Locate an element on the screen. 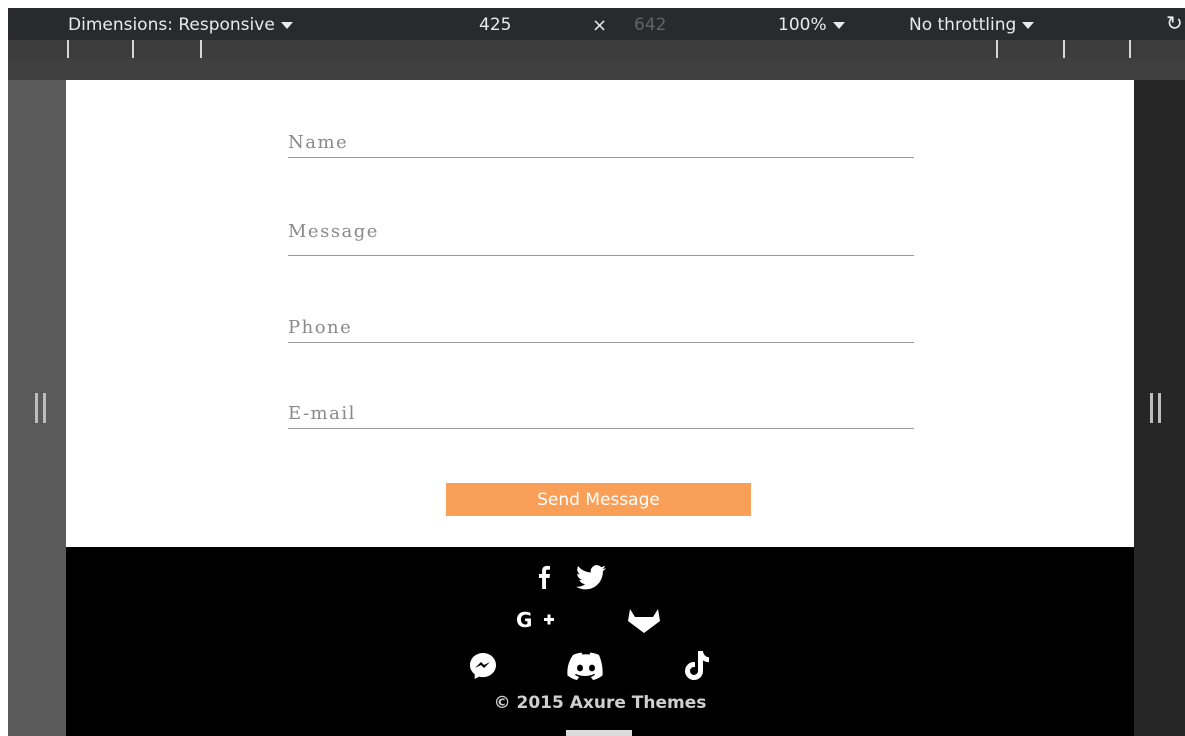  width-input: 425 is located at coordinates (495, 25).